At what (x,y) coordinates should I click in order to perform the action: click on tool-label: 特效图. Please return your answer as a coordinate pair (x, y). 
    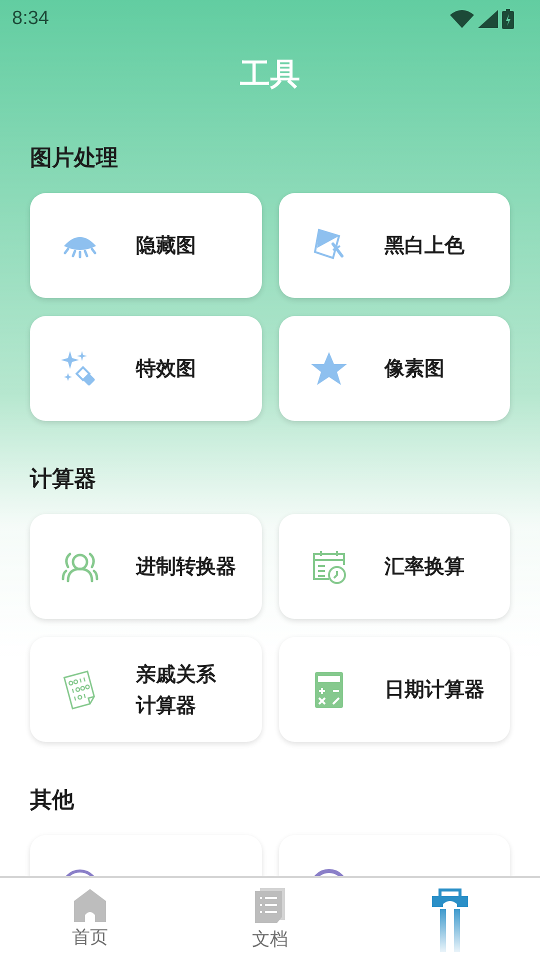
    Looking at the image, I should click on (166, 368).